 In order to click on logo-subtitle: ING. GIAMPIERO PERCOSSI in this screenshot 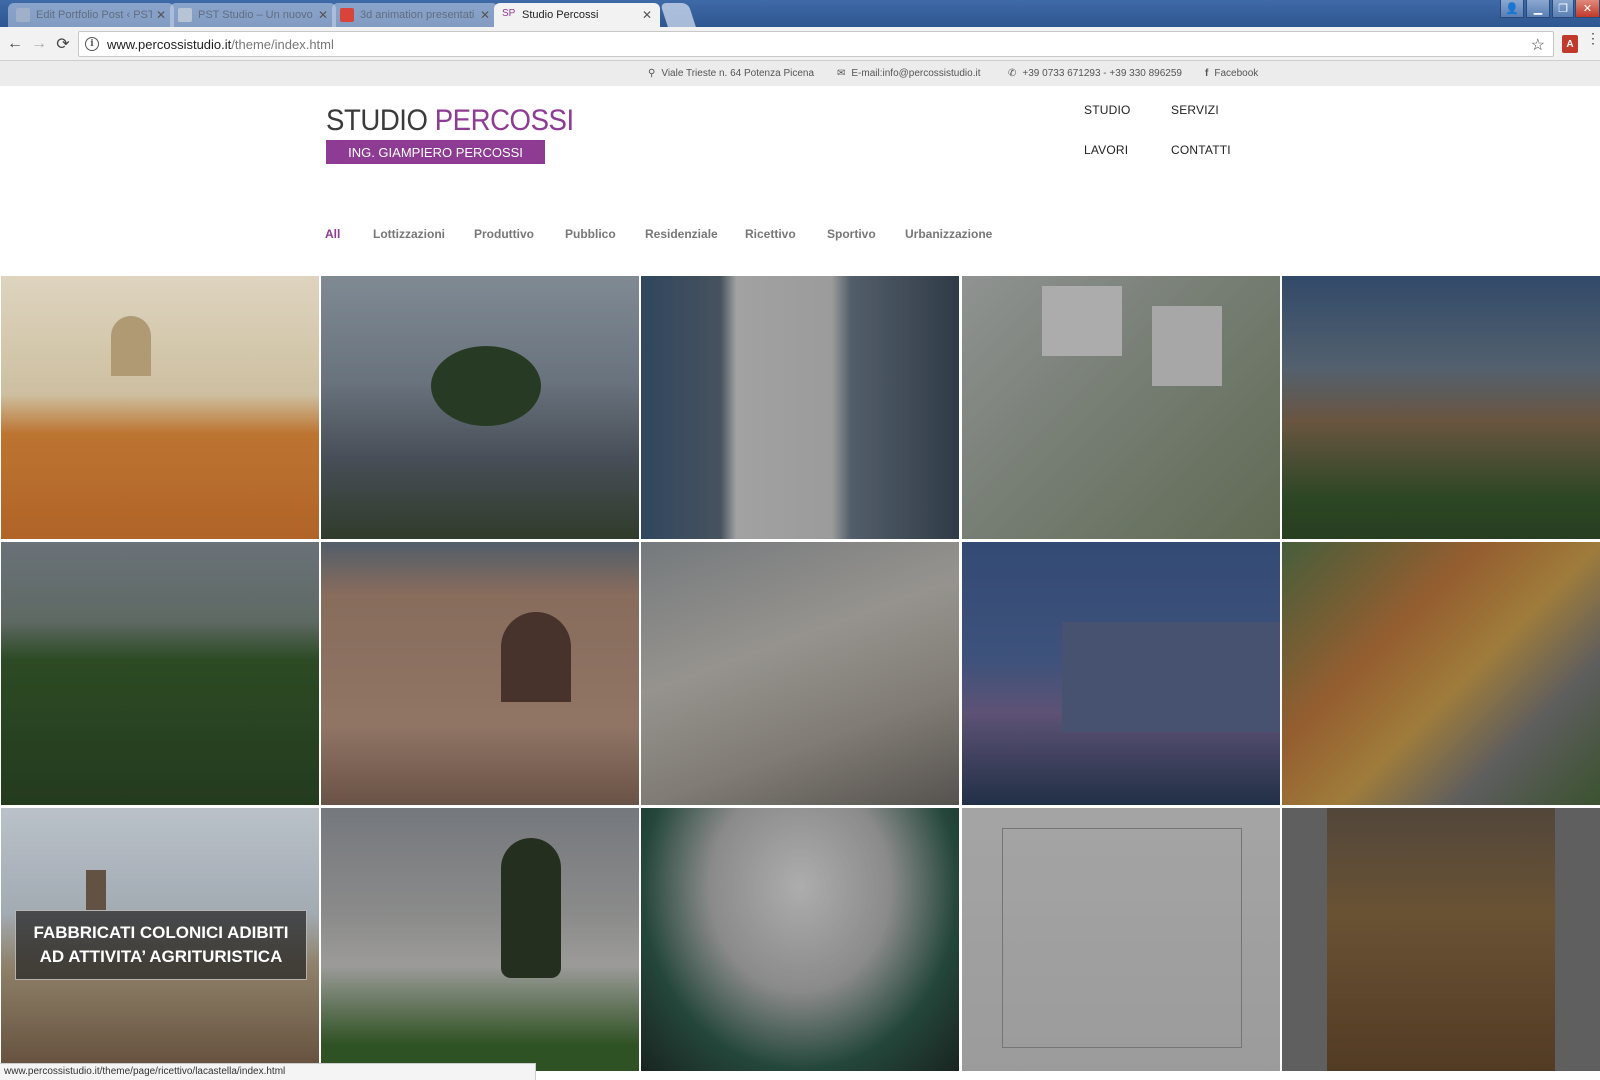, I will do `click(435, 152)`.